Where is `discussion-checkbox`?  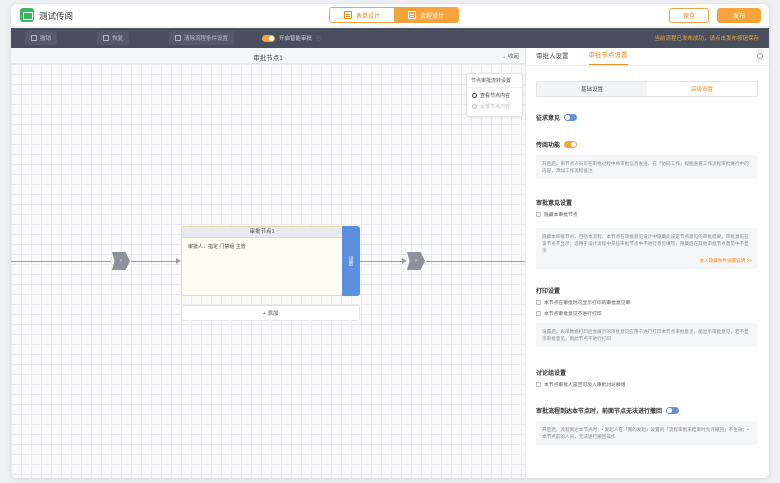 discussion-checkbox is located at coordinates (538, 384).